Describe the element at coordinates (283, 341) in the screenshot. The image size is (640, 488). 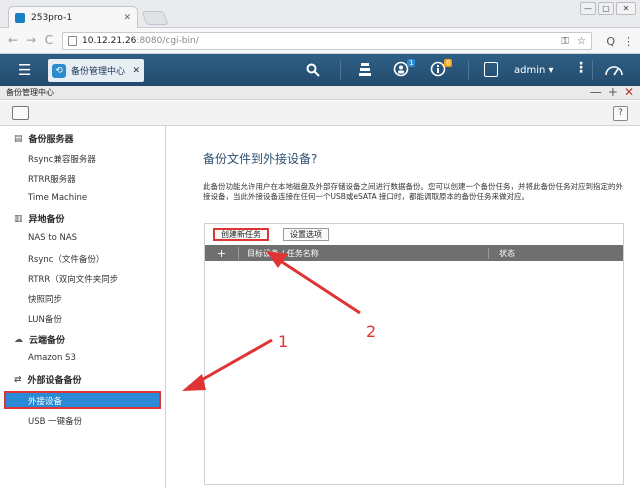
I see `annotation-label-1: 1` at that location.